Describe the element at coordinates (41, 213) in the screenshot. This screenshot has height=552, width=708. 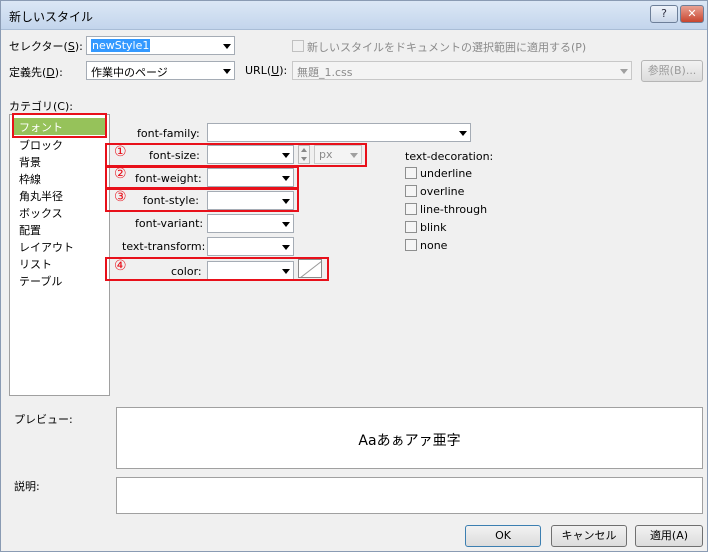
I see `category-item-box: ボックス` at that location.